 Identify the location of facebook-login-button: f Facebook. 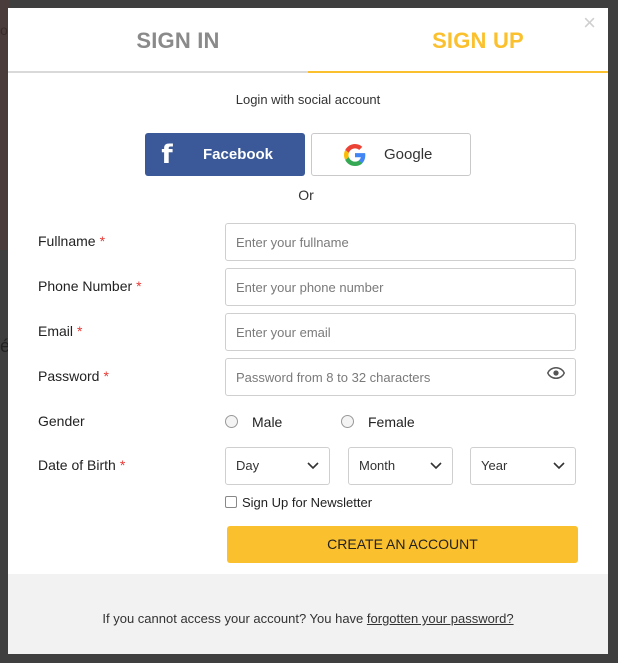
(225, 154).